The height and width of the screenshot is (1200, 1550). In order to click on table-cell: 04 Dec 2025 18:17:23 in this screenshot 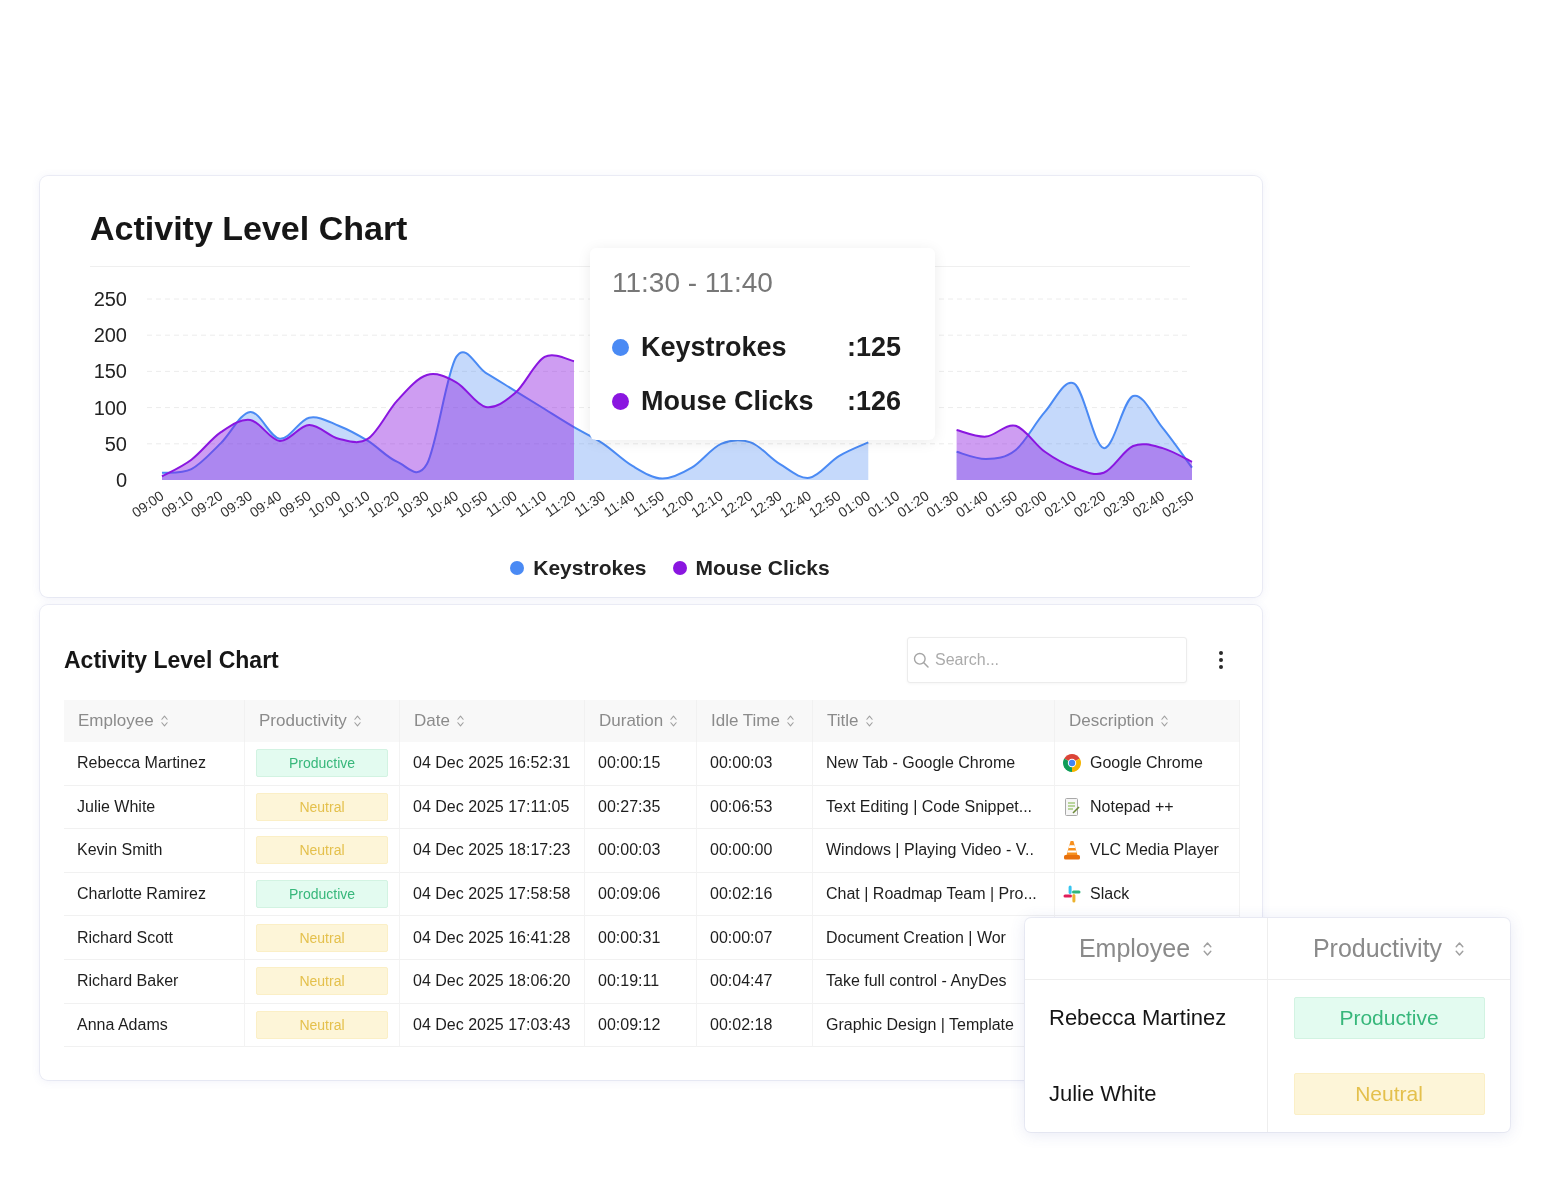, I will do `click(492, 851)`.